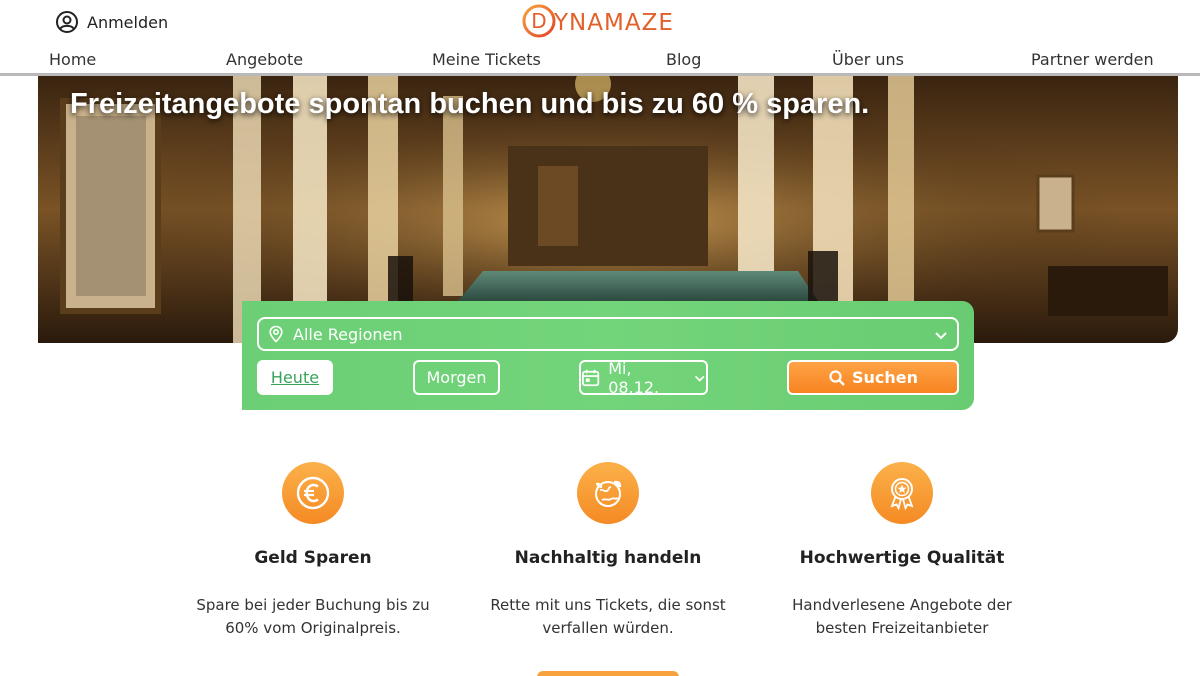 Image resolution: width=1200 pixels, height=676 pixels. What do you see at coordinates (634, 377) in the screenshot?
I see `date-value: Mi, 08.12.` at bounding box center [634, 377].